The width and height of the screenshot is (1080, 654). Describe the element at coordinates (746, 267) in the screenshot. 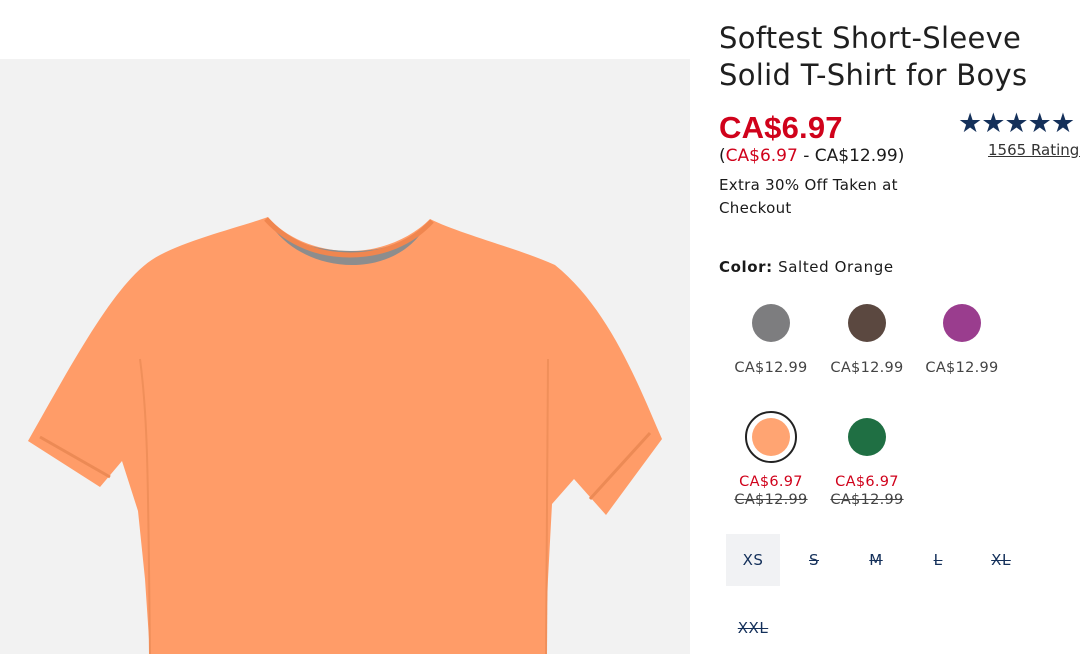

I see `color-label-key: Color:` at that location.